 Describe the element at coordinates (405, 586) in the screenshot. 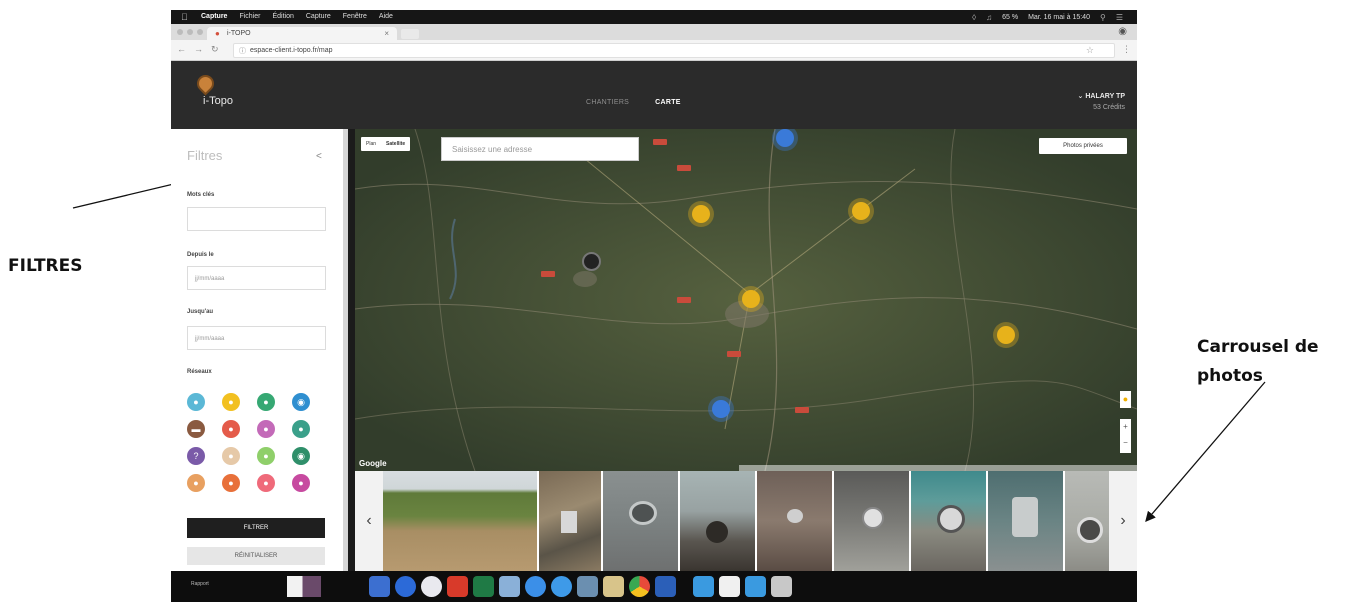

I see `siri-icon` at that location.